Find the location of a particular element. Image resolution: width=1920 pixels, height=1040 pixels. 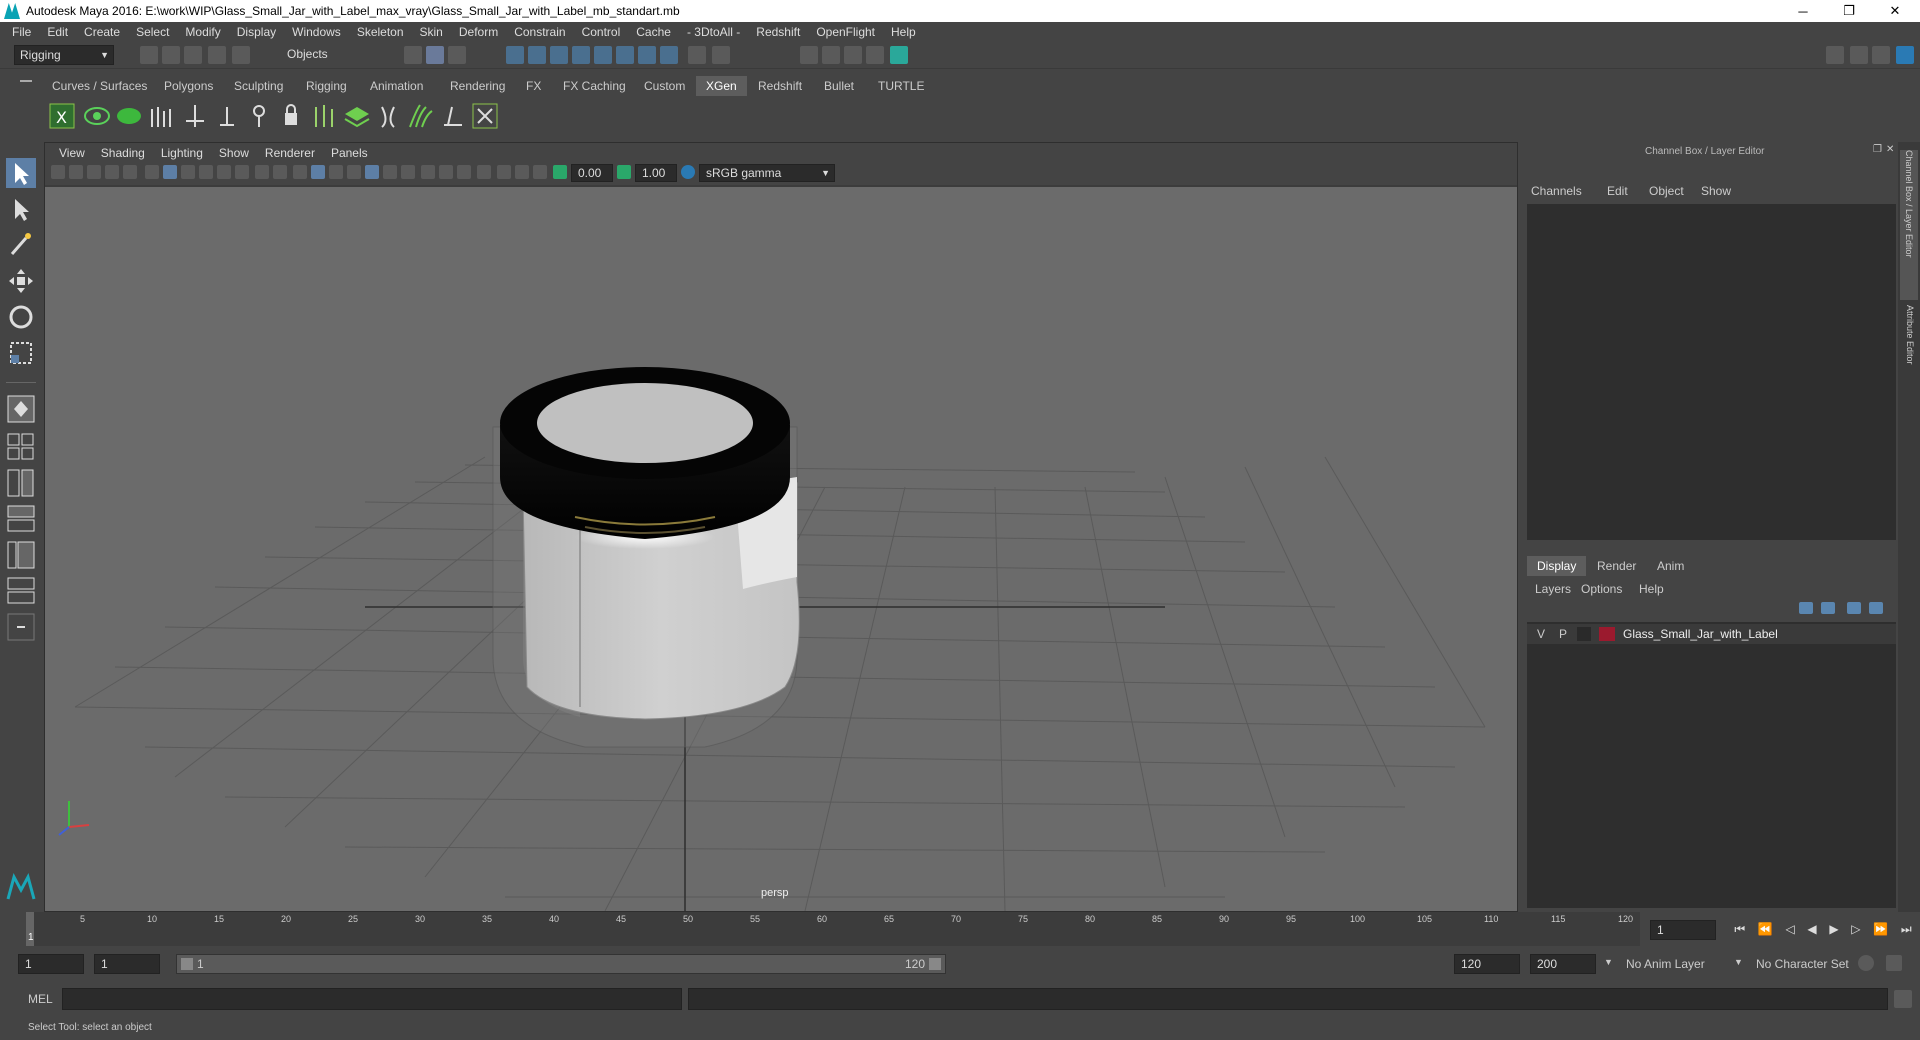

side-tab-attribute-editor: Attribute Editor is located at coordinates (1909, 355).